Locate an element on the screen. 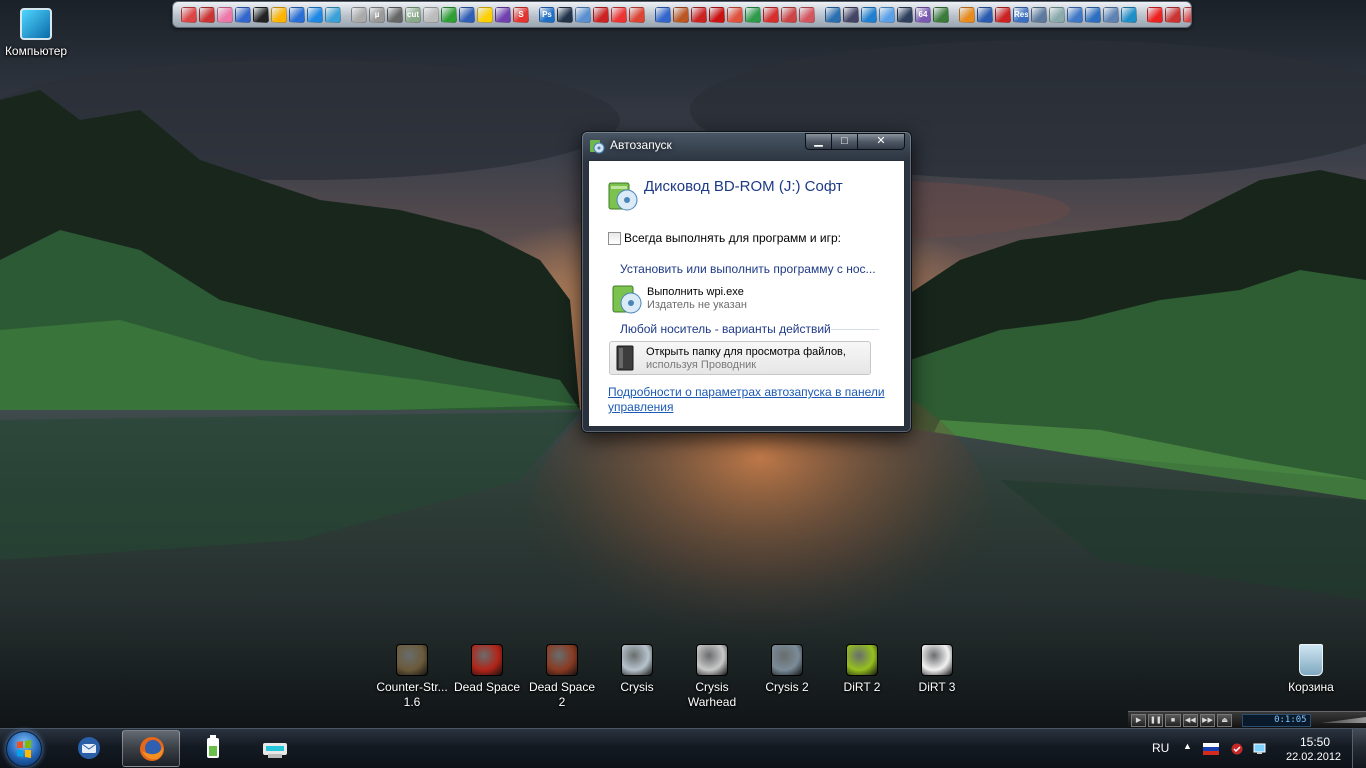  clock-time: 15:50 is located at coordinates (1315, 742).